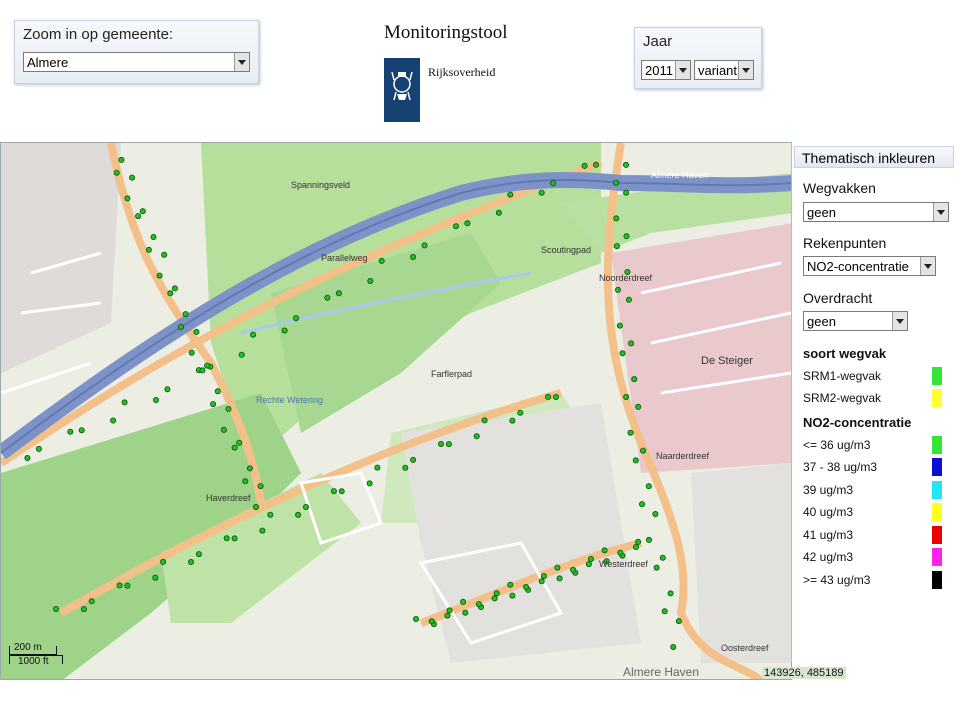 This screenshot has height=720, width=960. What do you see at coordinates (876, 212) in the screenshot?
I see `wegvakken-select: geen` at bounding box center [876, 212].